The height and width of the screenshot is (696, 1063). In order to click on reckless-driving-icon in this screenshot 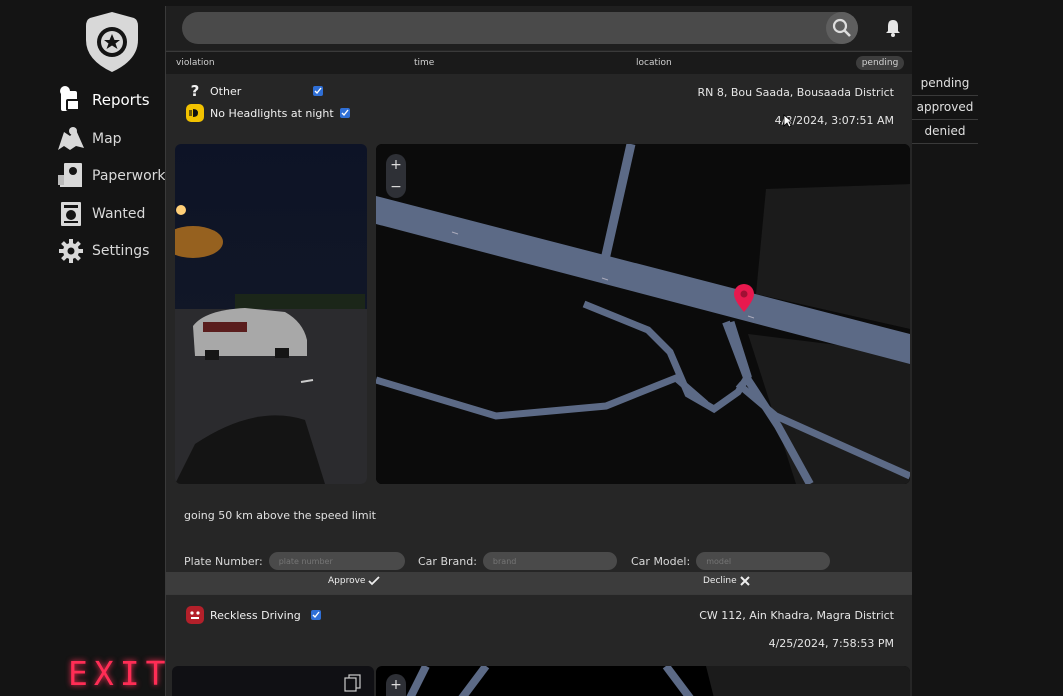, I will do `click(195, 615)`.